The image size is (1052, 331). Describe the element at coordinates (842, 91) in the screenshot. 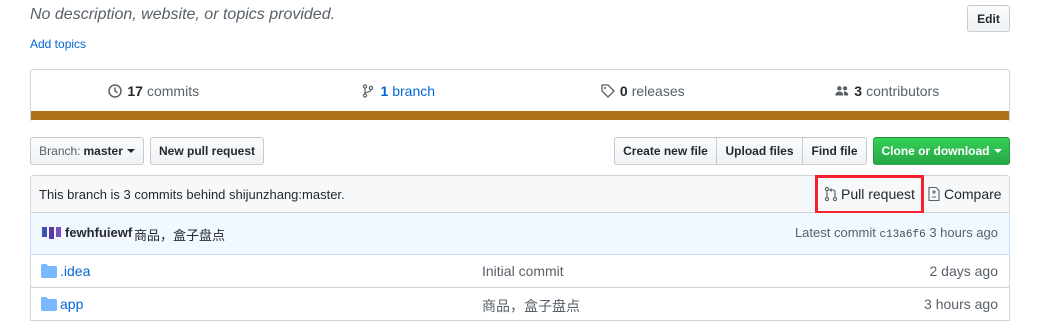

I see `people-icon` at that location.